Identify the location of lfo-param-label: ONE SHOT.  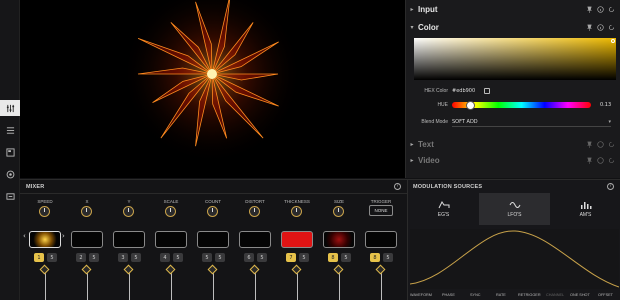
(580, 295).